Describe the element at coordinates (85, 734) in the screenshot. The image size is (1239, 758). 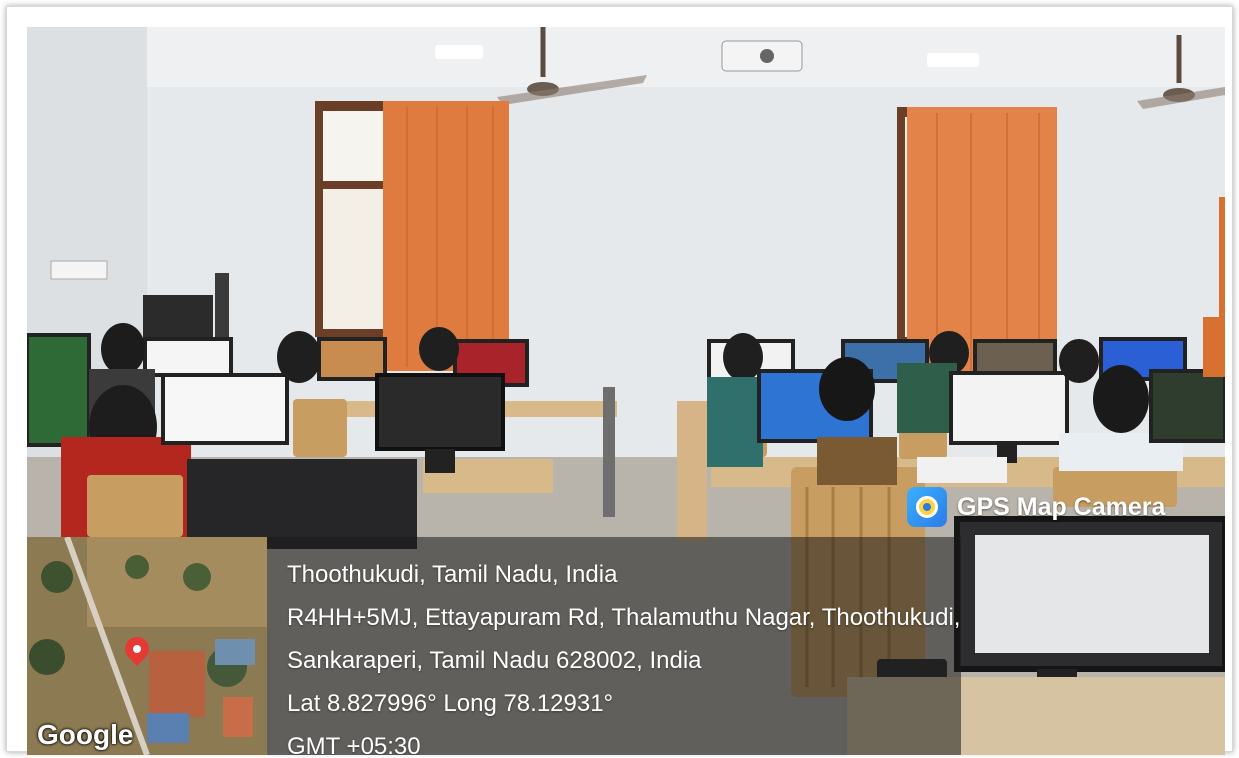
I see `map-attribution: Google` at that location.